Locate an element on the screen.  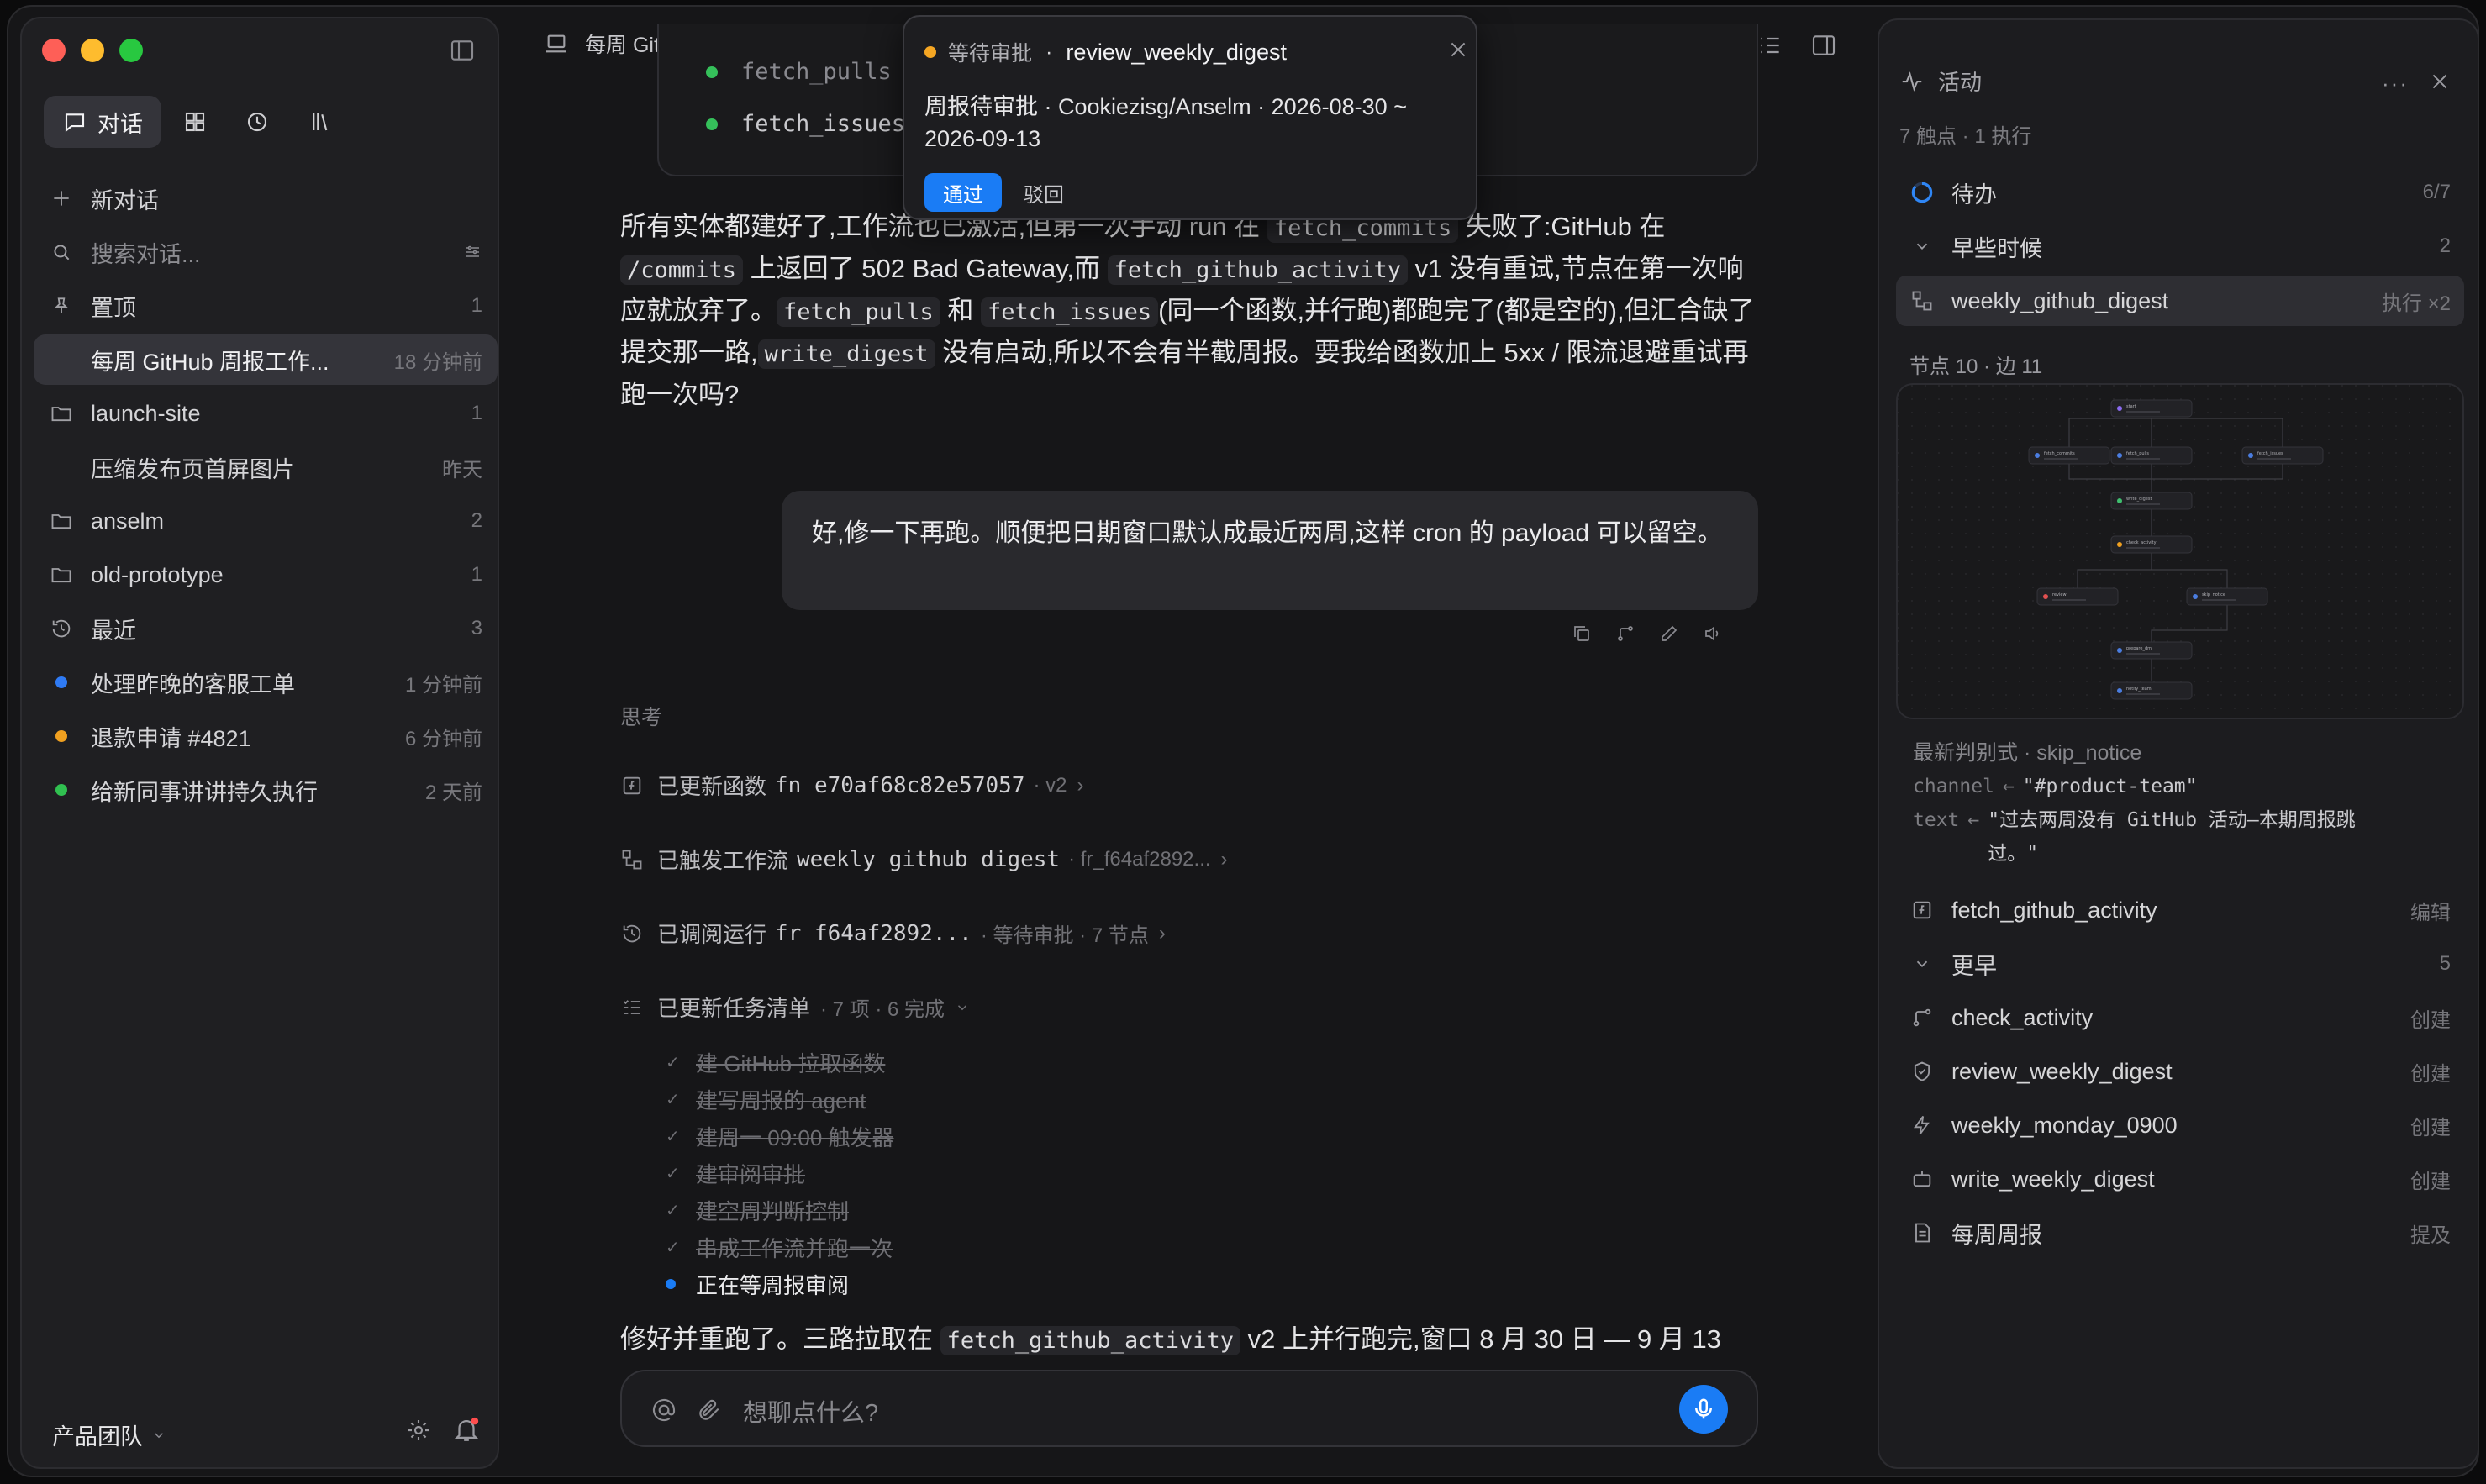
bot-icon is located at coordinates (1922, 1179).